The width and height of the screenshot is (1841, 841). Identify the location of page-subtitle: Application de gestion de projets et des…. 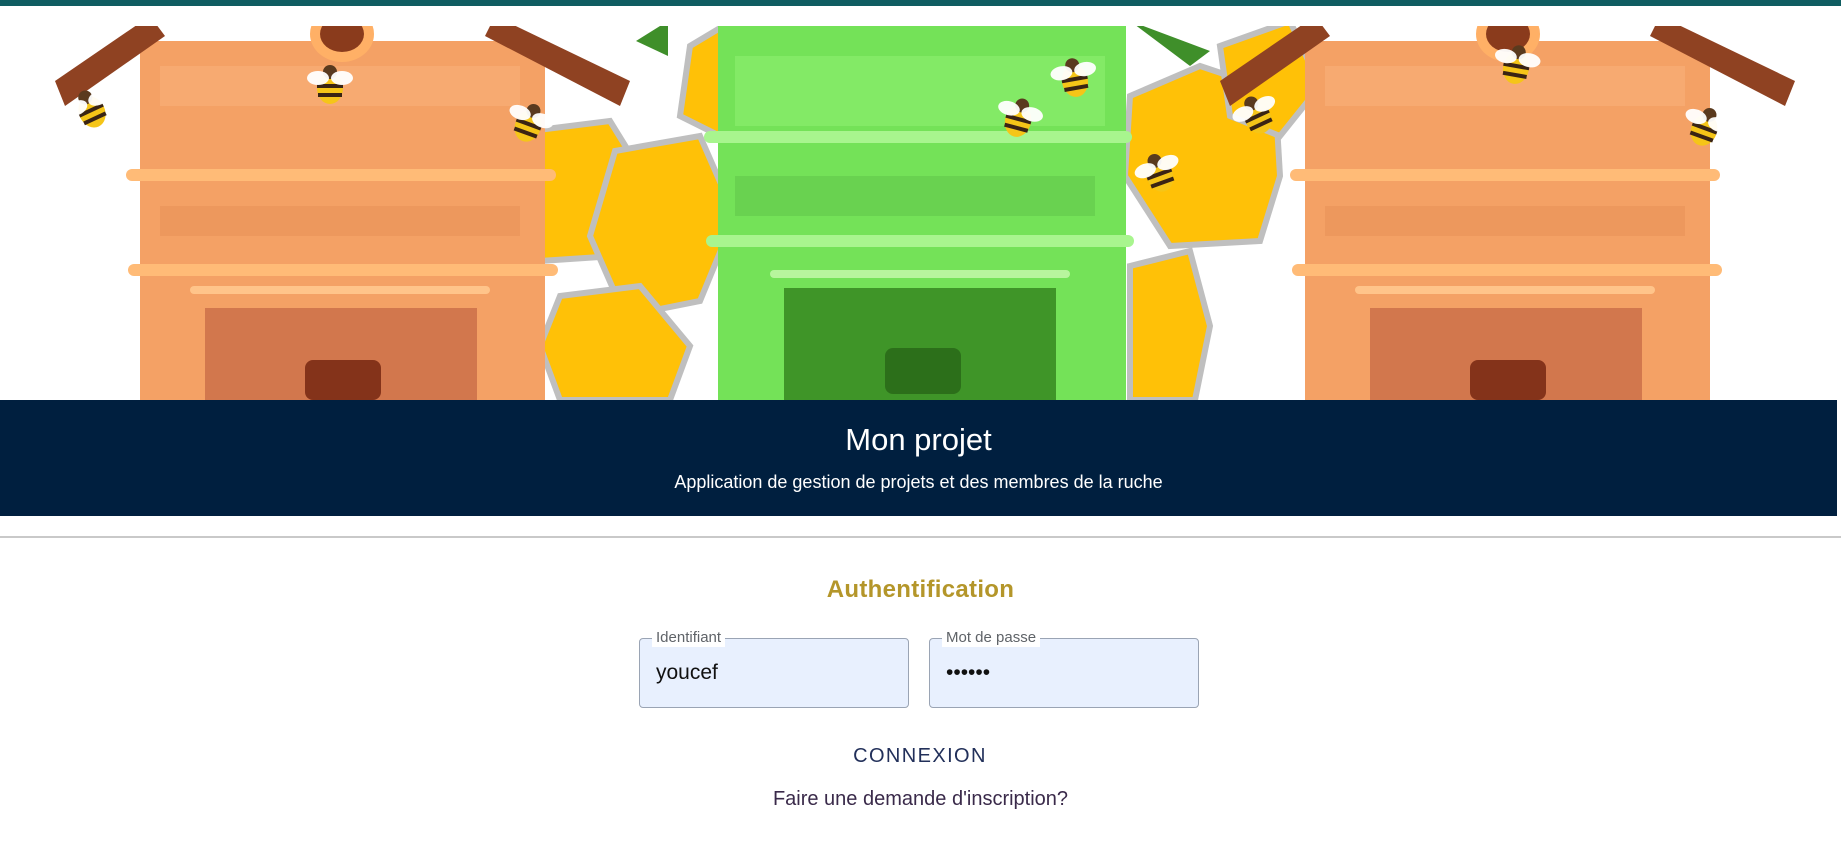
(918, 482).